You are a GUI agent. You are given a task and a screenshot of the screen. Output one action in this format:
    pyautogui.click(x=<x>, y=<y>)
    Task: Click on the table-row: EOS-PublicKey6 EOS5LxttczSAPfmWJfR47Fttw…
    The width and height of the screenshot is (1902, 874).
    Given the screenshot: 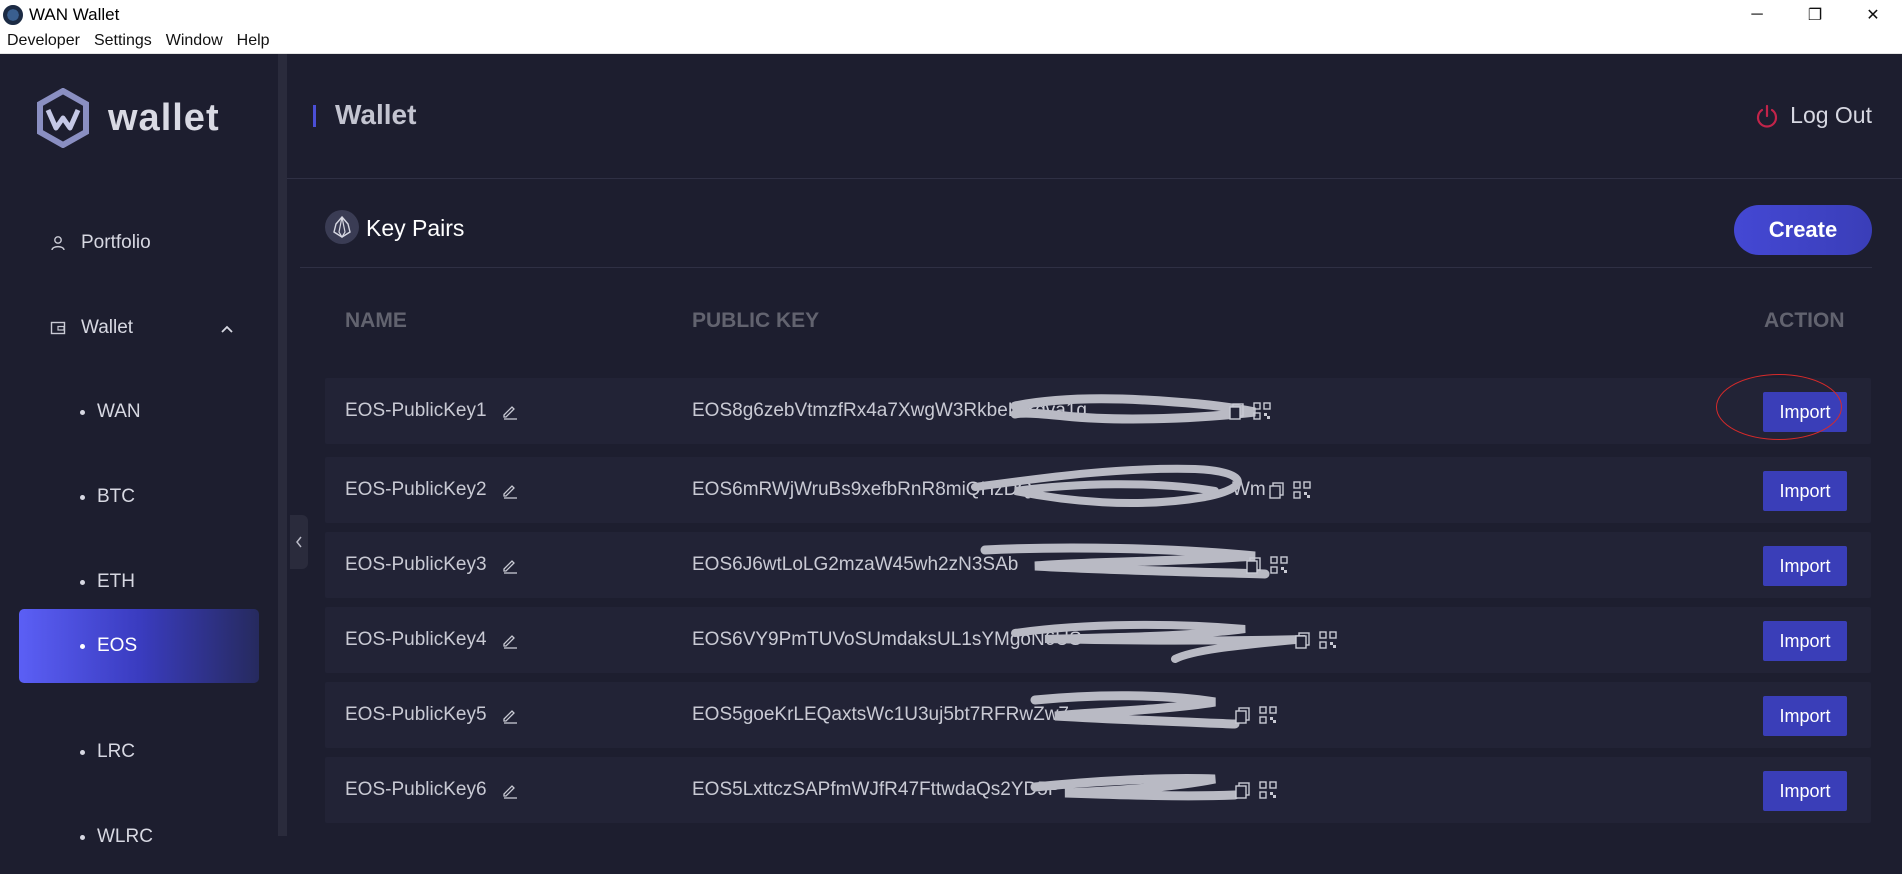 What is the action you would take?
    pyautogui.click(x=1098, y=790)
    